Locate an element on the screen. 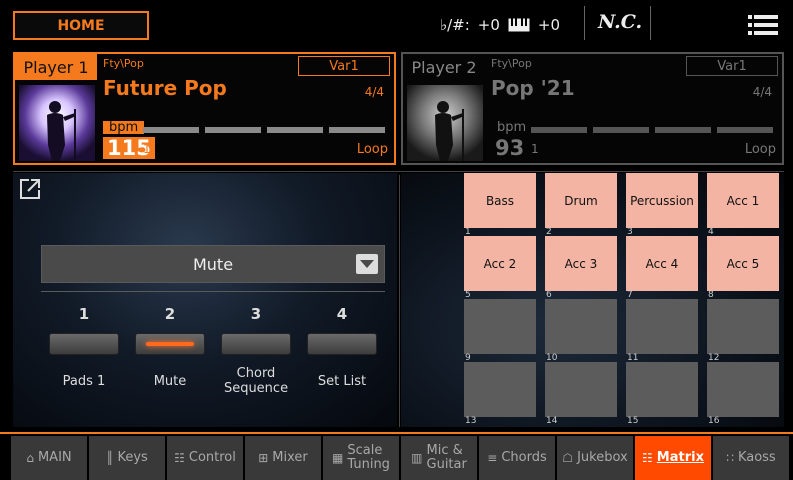 The image size is (793, 480). pad-number: 1 is located at coordinates (84, 314).